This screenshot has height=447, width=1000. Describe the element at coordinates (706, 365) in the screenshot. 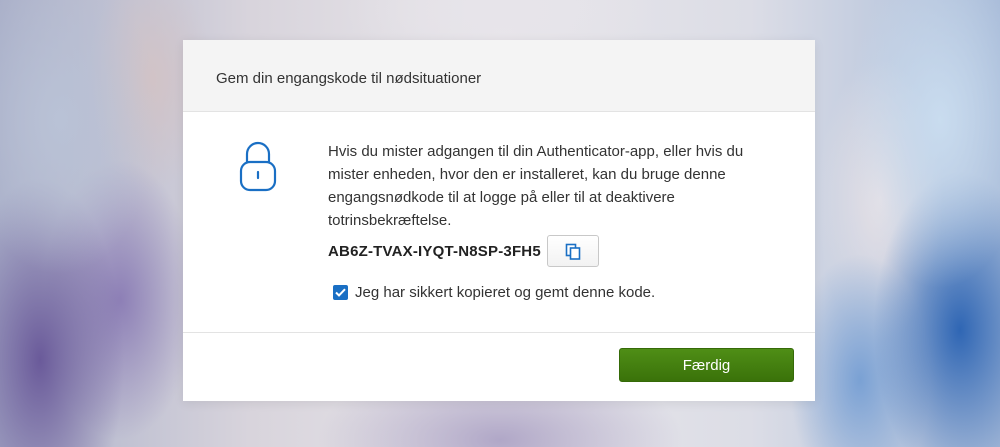

I see `done-button: Færdig` at that location.